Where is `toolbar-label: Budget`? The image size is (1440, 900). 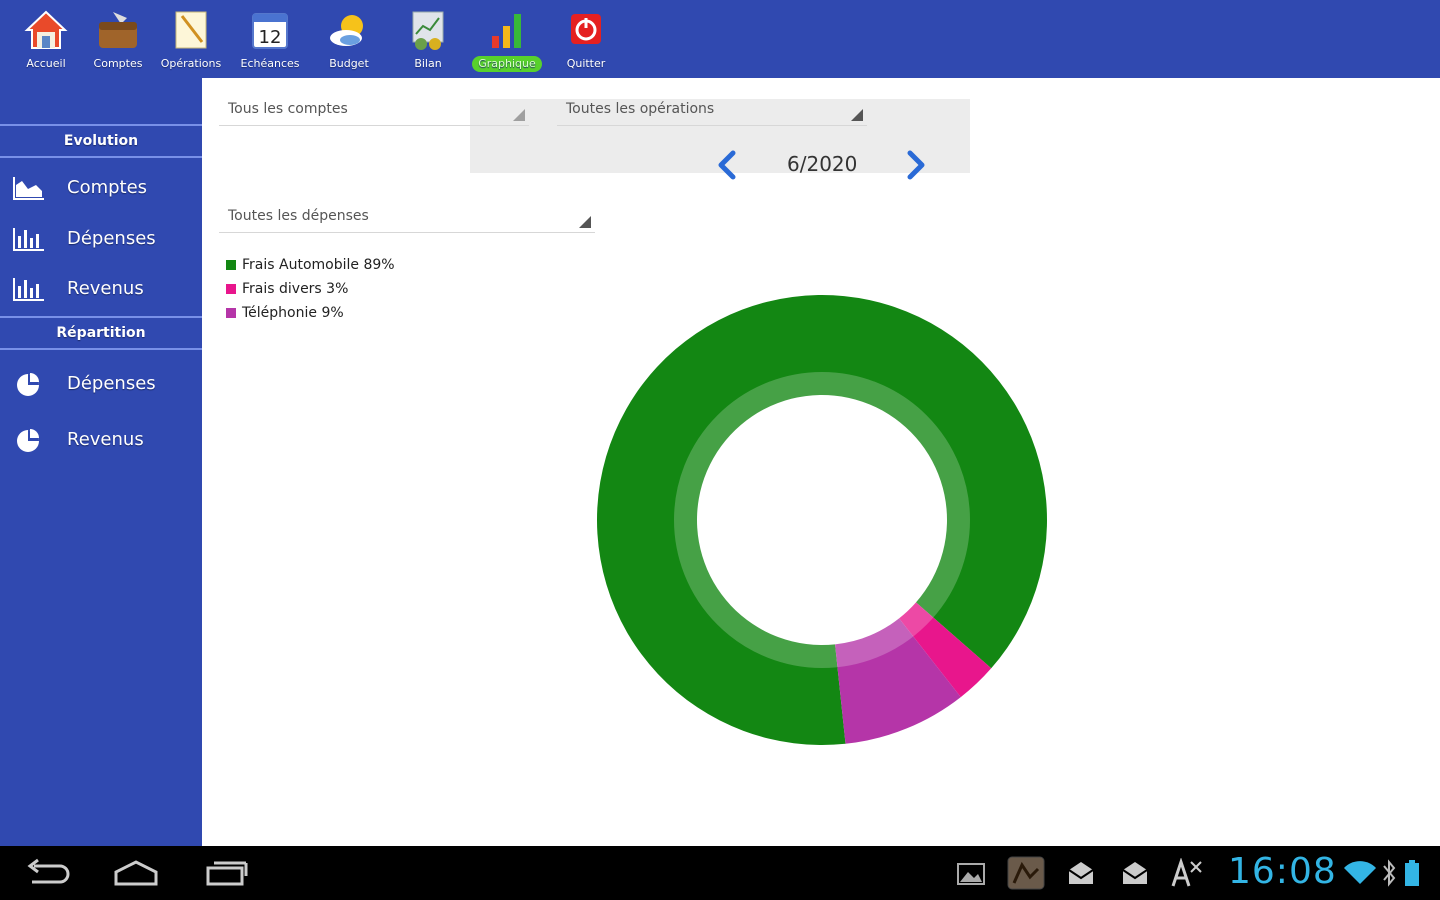
toolbar-label: Budget is located at coordinates (349, 63).